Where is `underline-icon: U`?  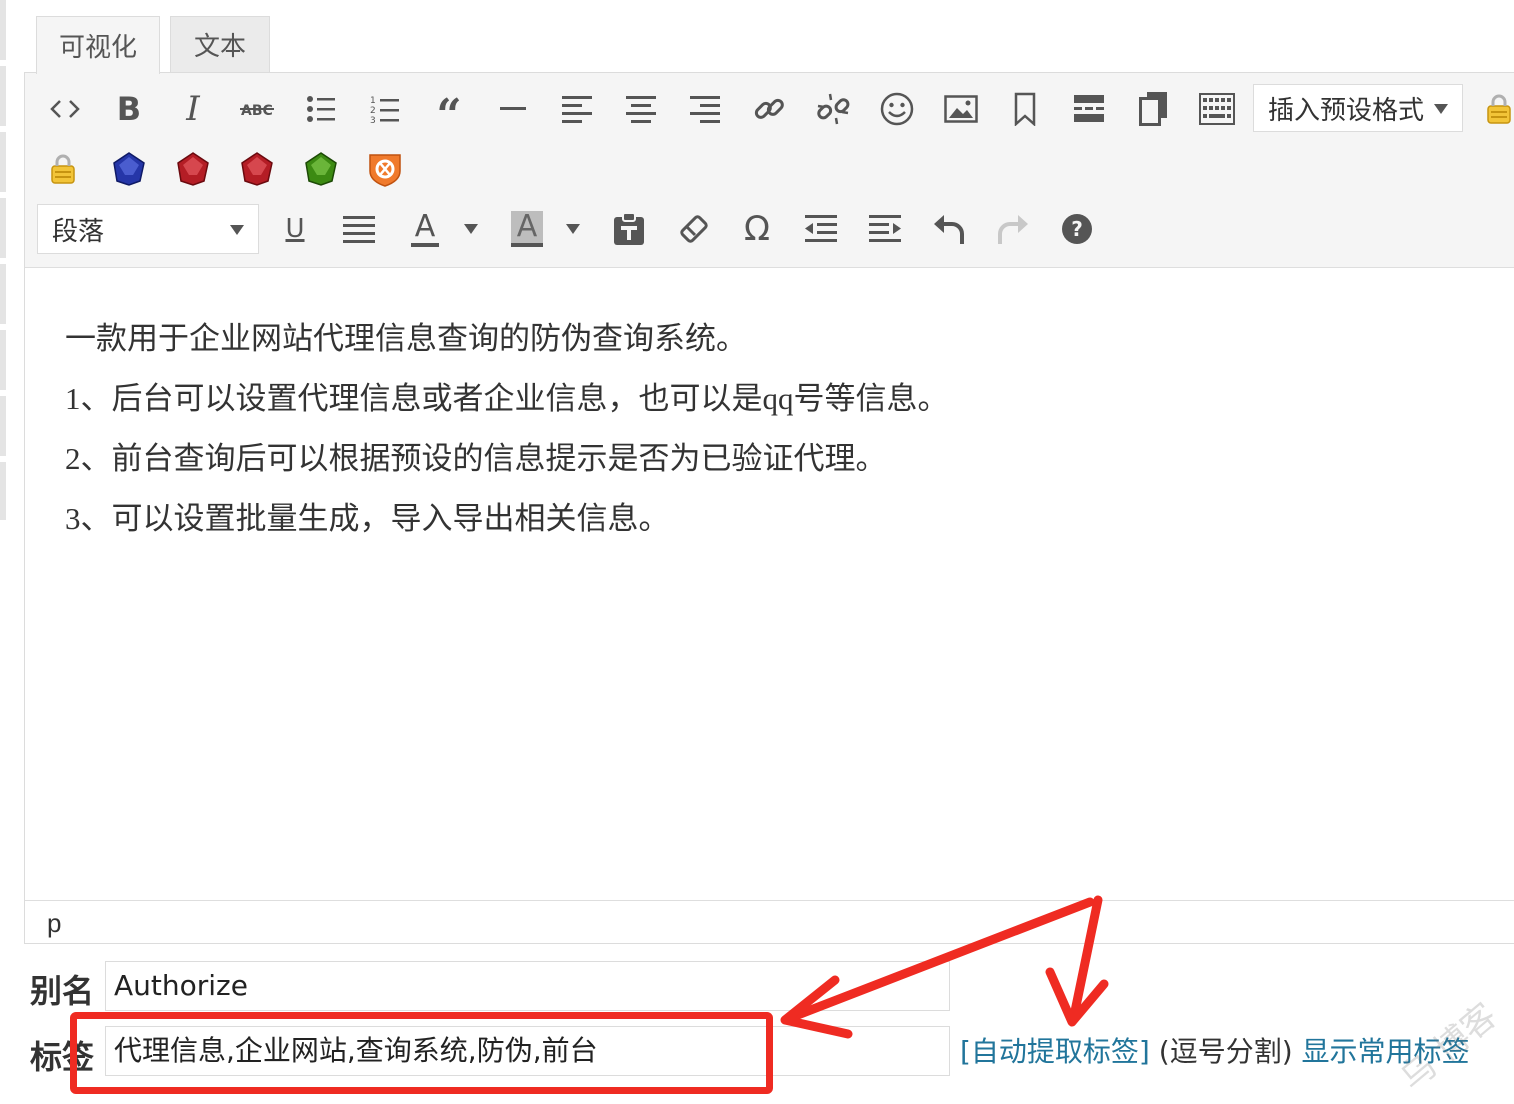 underline-icon: U is located at coordinates (295, 229).